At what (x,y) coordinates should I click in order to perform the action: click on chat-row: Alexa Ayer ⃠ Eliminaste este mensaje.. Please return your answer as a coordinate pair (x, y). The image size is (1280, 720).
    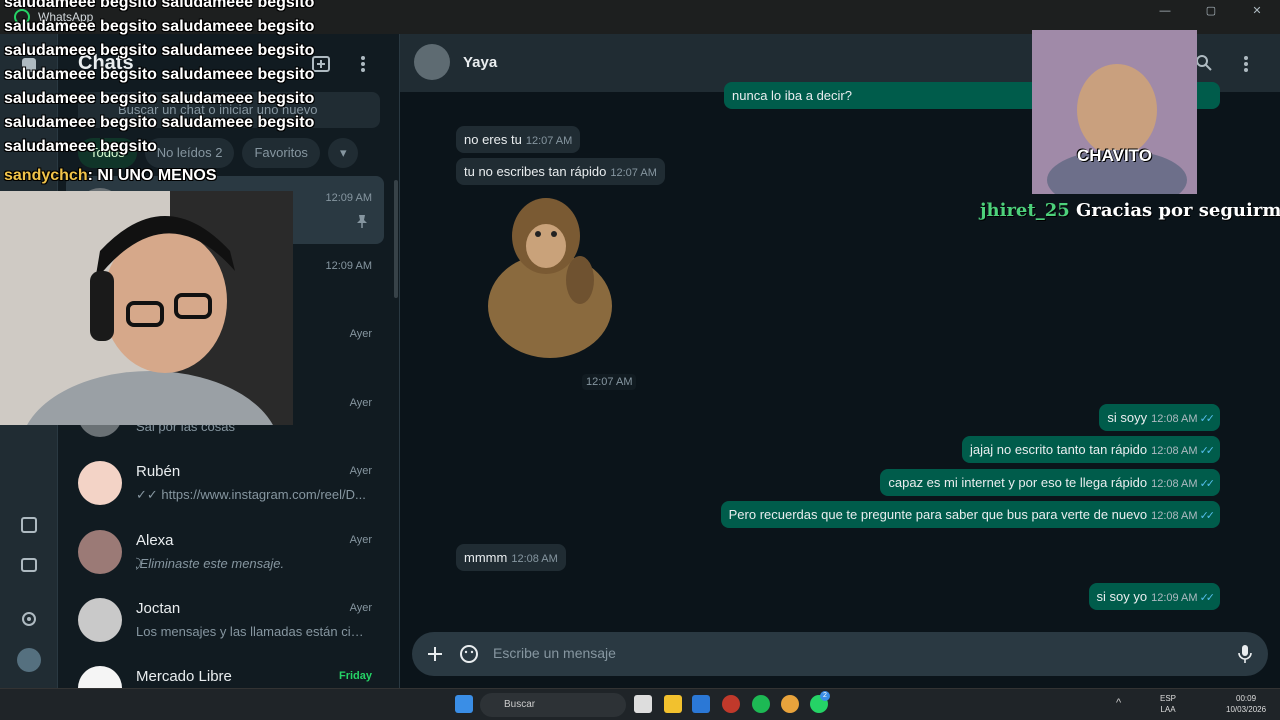
    Looking at the image, I should click on (225, 552).